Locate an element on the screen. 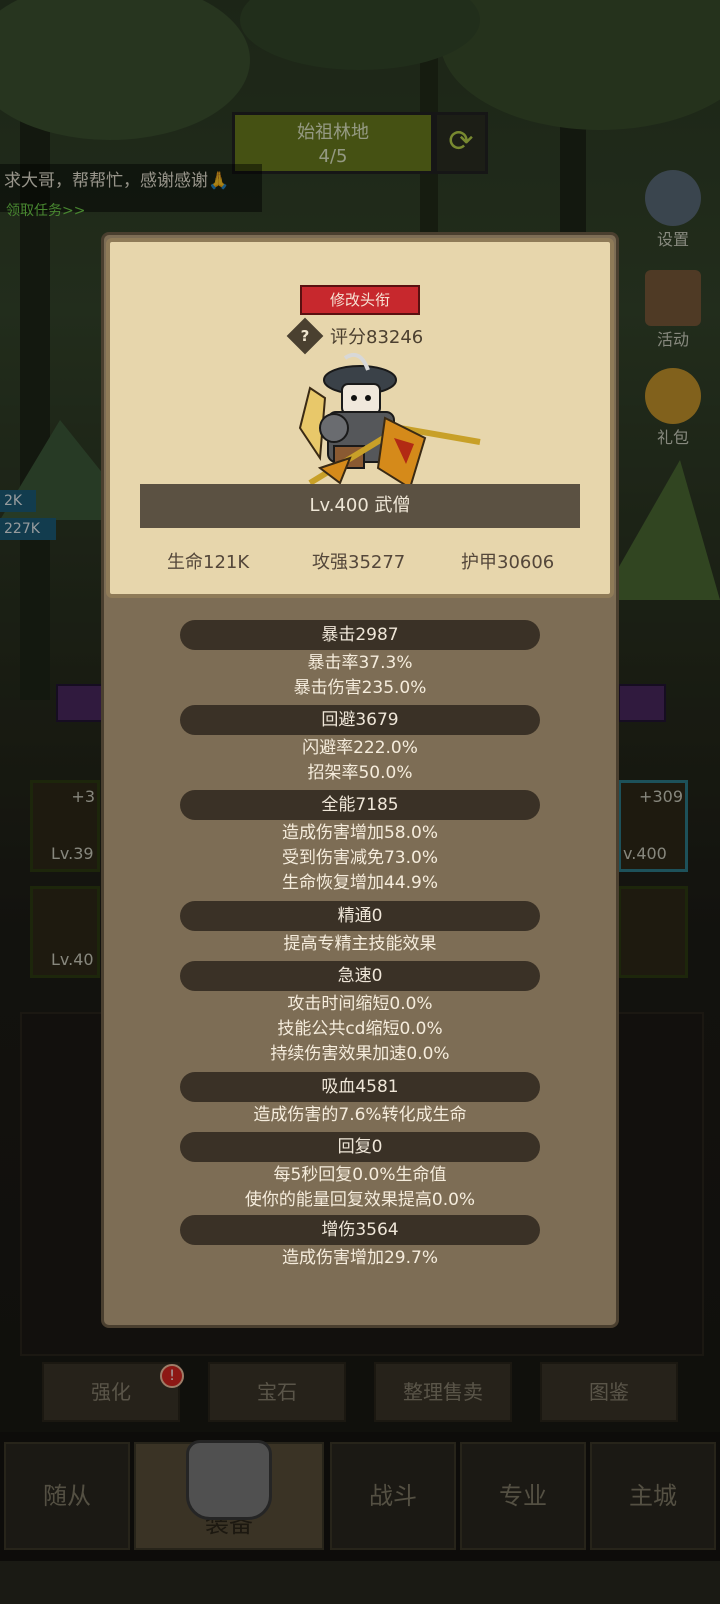 The width and height of the screenshot is (720, 1604). stat-line: 闪避率222.0% is located at coordinates (360, 748).